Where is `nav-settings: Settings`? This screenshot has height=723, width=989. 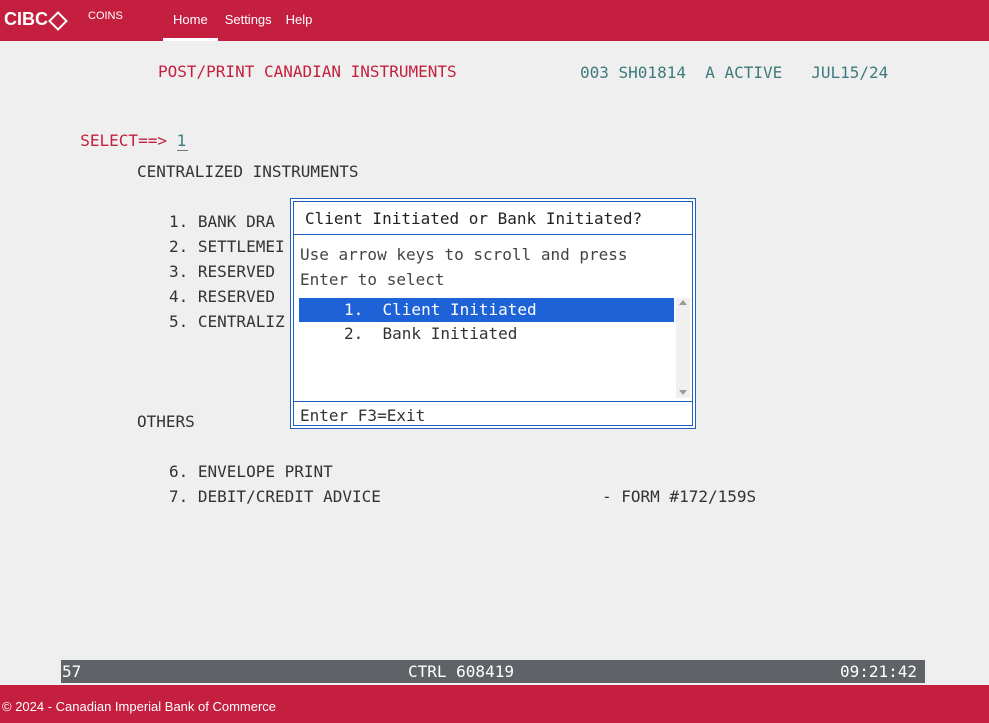
nav-settings: Settings is located at coordinates (248, 20).